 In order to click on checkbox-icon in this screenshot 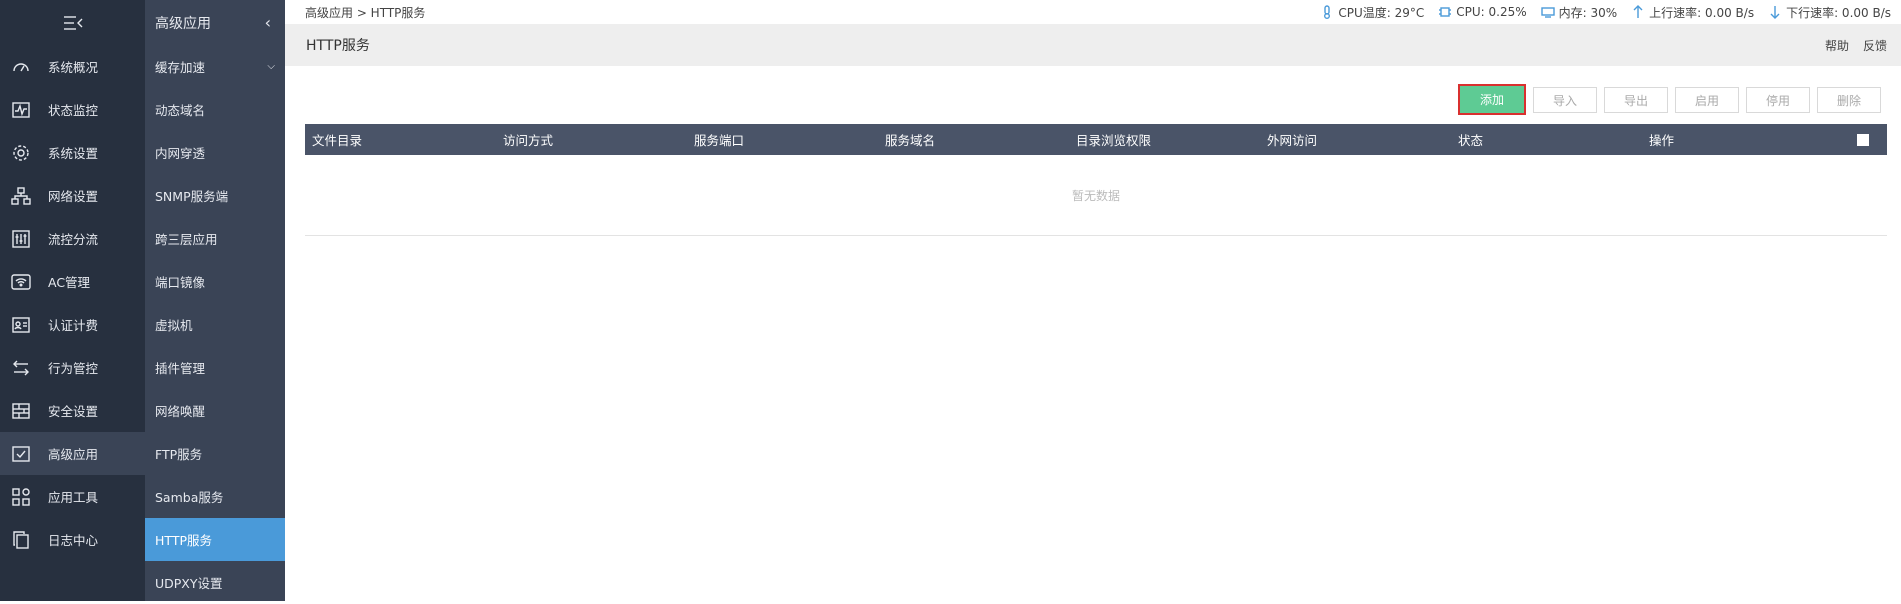, I will do `click(21, 454)`.